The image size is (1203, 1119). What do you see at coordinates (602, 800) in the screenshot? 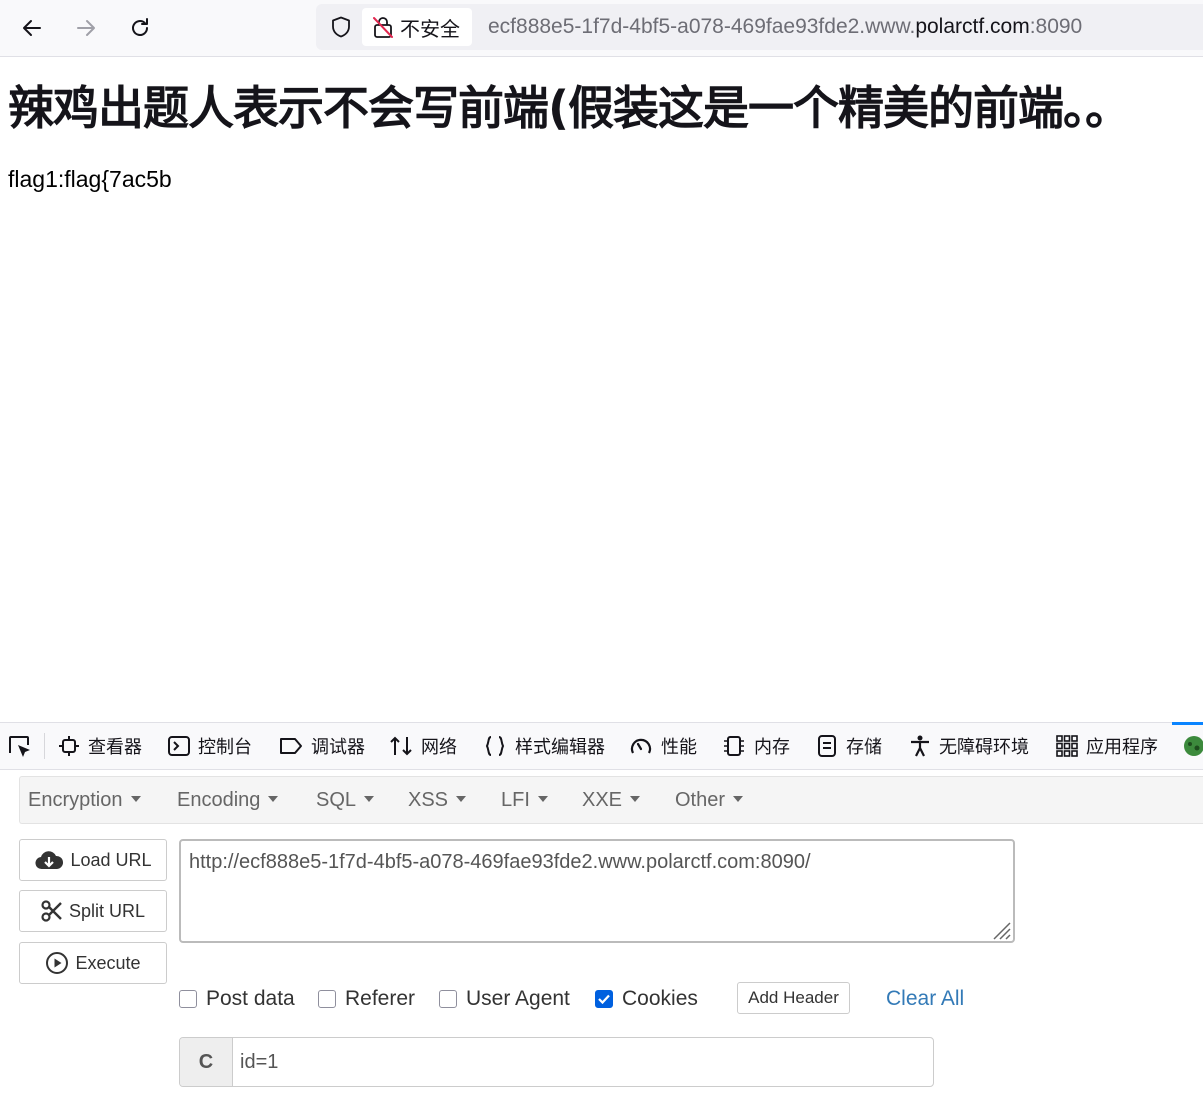
I see `menu-label: XXE` at bounding box center [602, 800].